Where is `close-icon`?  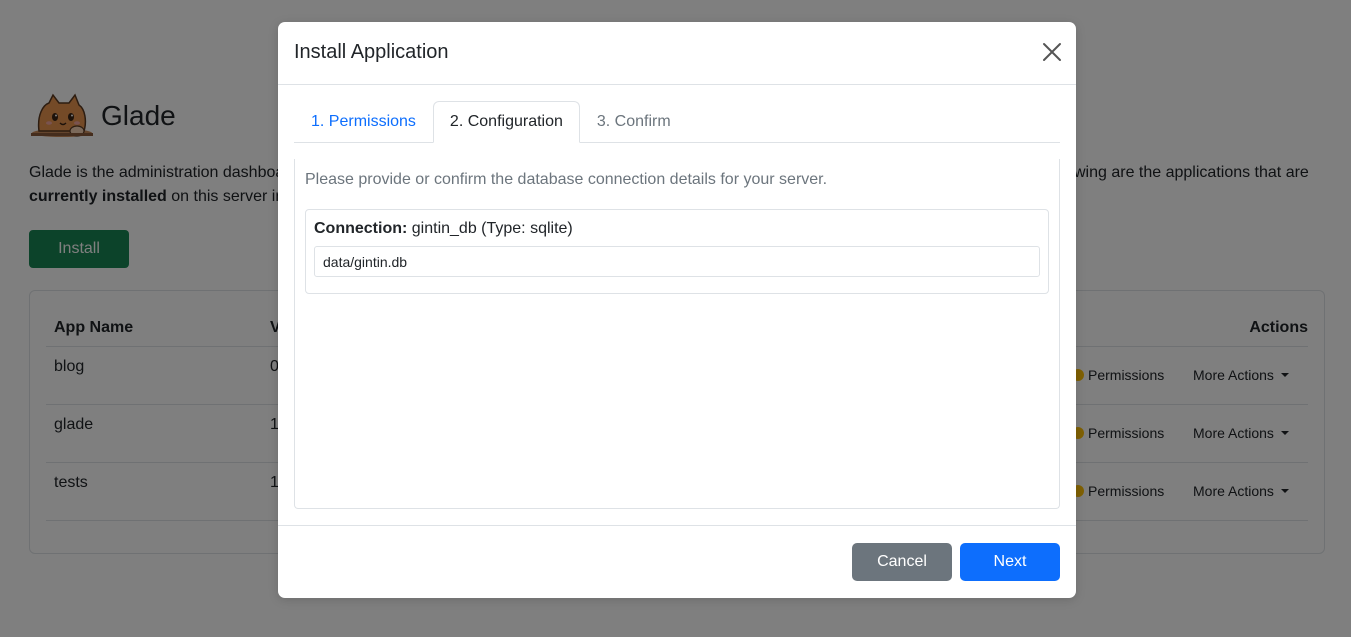
close-icon is located at coordinates (1052, 52).